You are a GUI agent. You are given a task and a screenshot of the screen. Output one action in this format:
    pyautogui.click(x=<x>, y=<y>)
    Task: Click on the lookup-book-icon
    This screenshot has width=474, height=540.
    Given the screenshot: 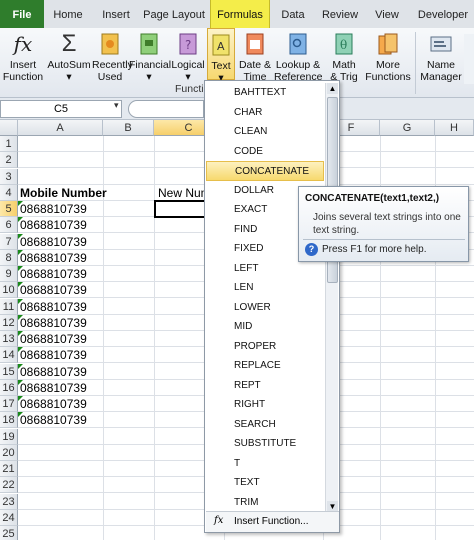 What is the action you would take?
    pyautogui.click(x=298, y=44)
    